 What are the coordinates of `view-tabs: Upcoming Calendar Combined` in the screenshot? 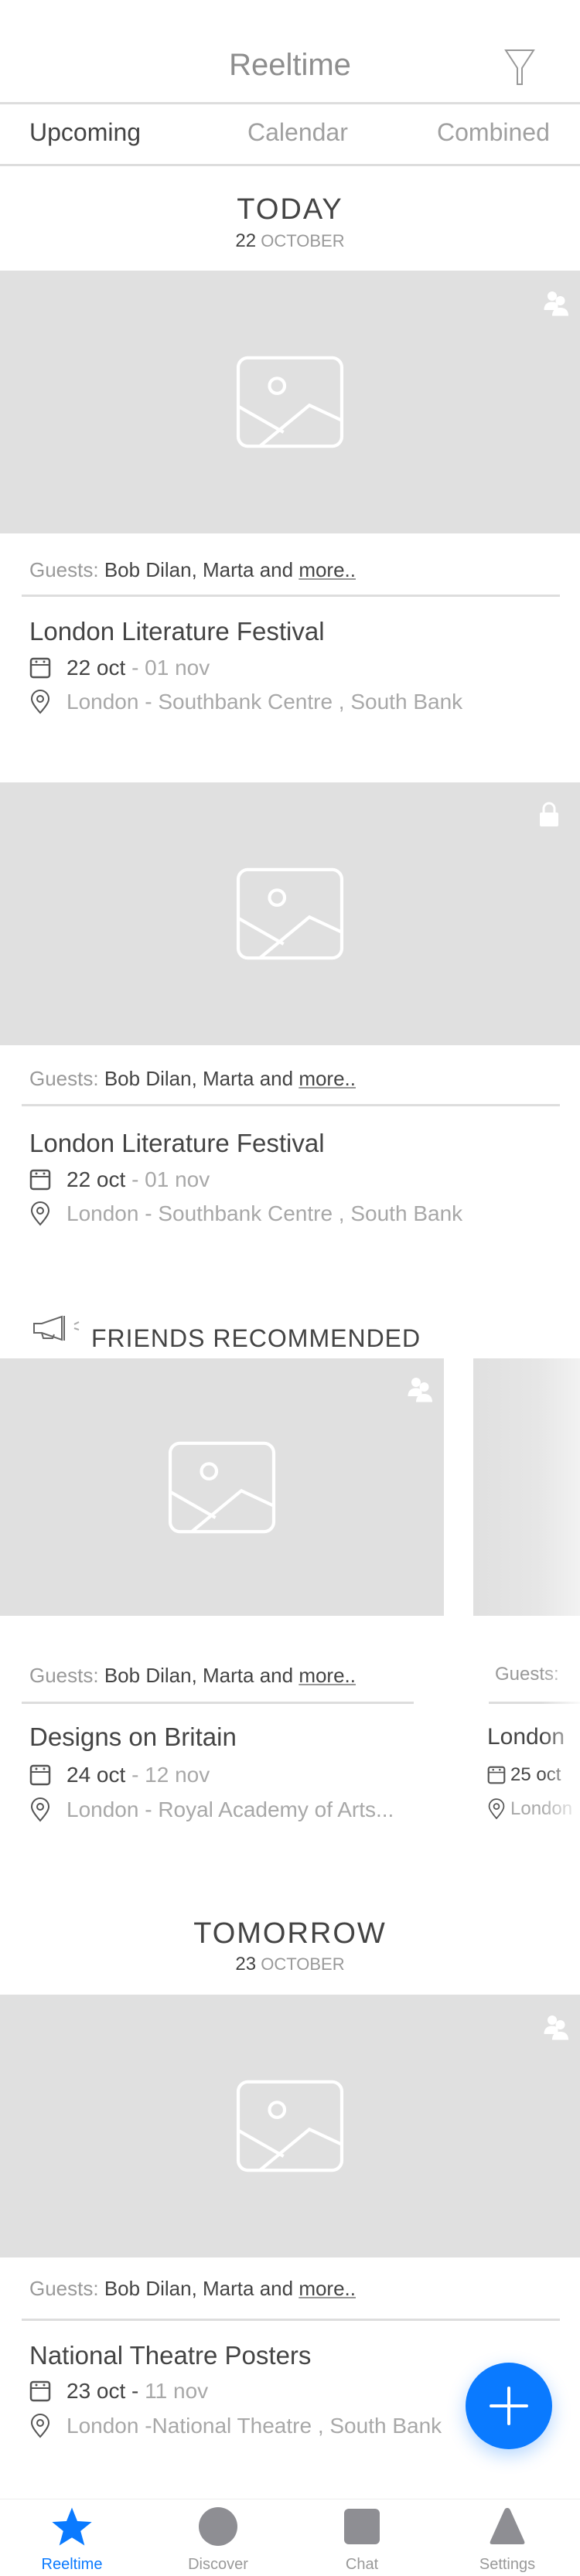 It's located at (290, 135).